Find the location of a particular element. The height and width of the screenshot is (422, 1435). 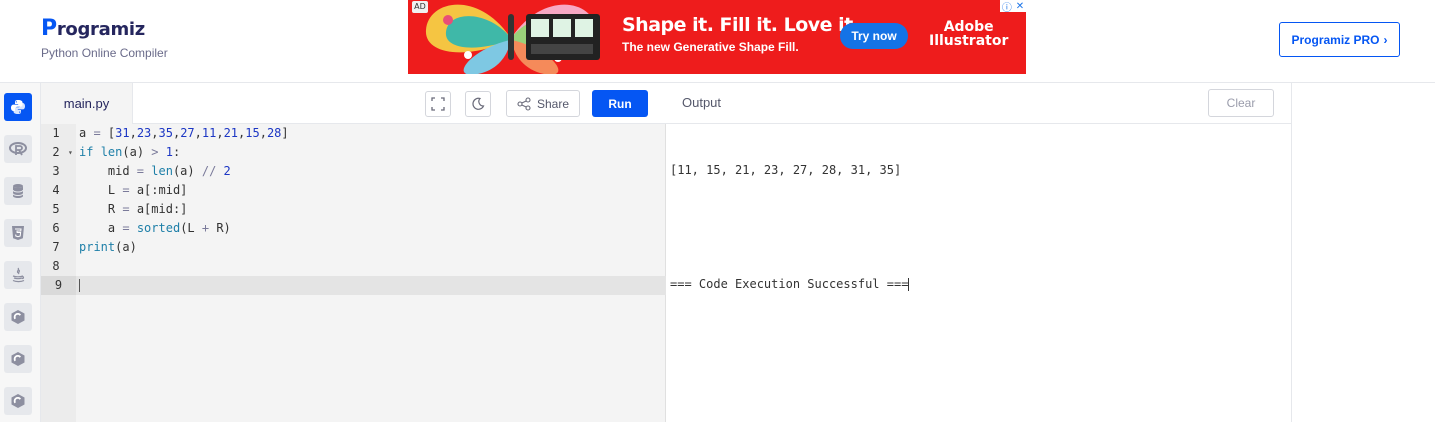

theme-toggle-button is located at coordinates (478, 104).